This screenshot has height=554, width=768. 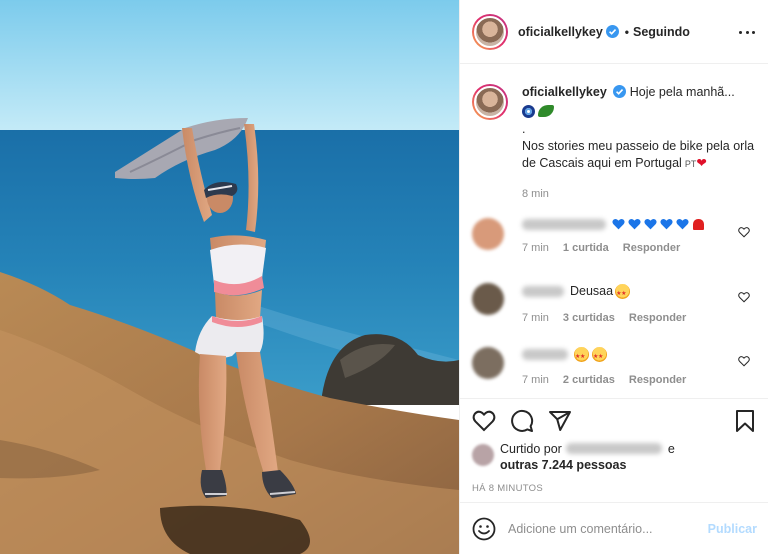 What do you see at coordinates (586, 248) in the screenshot?
I see `comment-likes-count: 1 curtida` at bounding box center [586, 248].